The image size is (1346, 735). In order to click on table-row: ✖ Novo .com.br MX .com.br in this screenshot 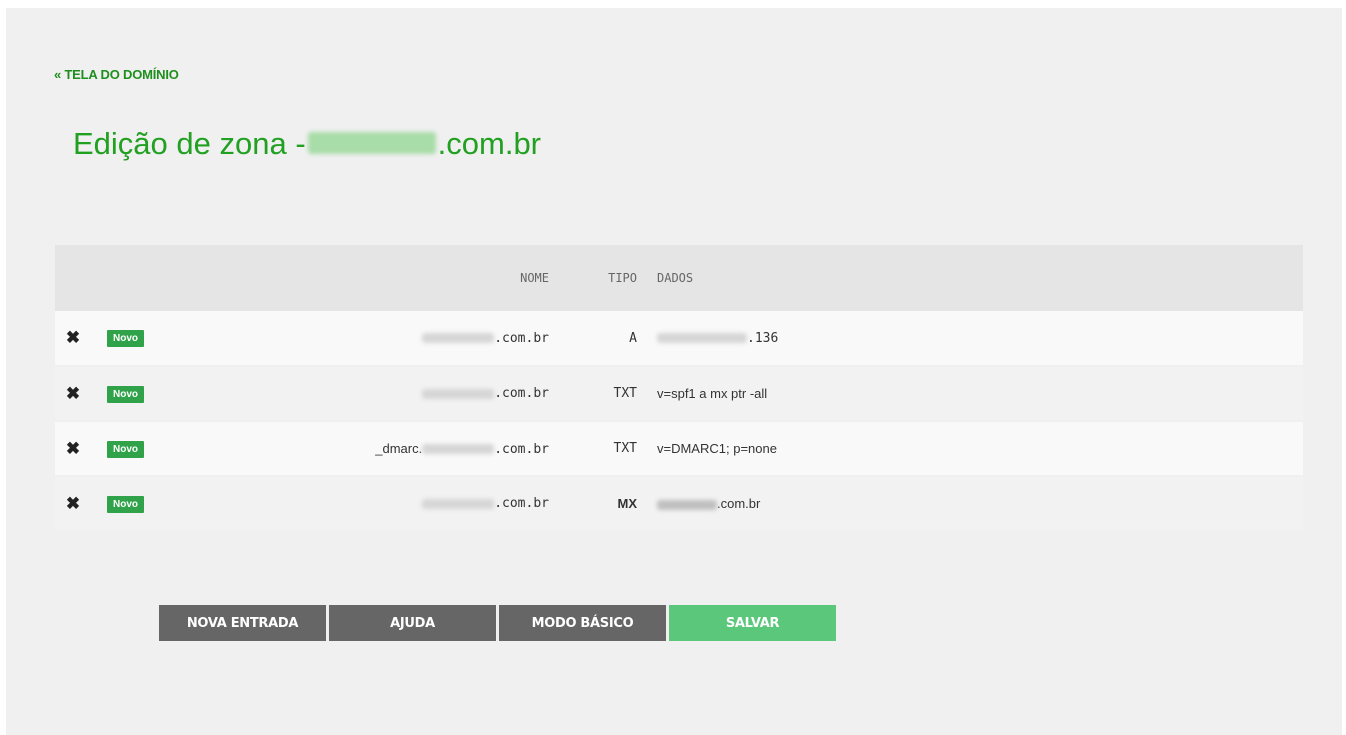, I will do `click(679, 503)`.